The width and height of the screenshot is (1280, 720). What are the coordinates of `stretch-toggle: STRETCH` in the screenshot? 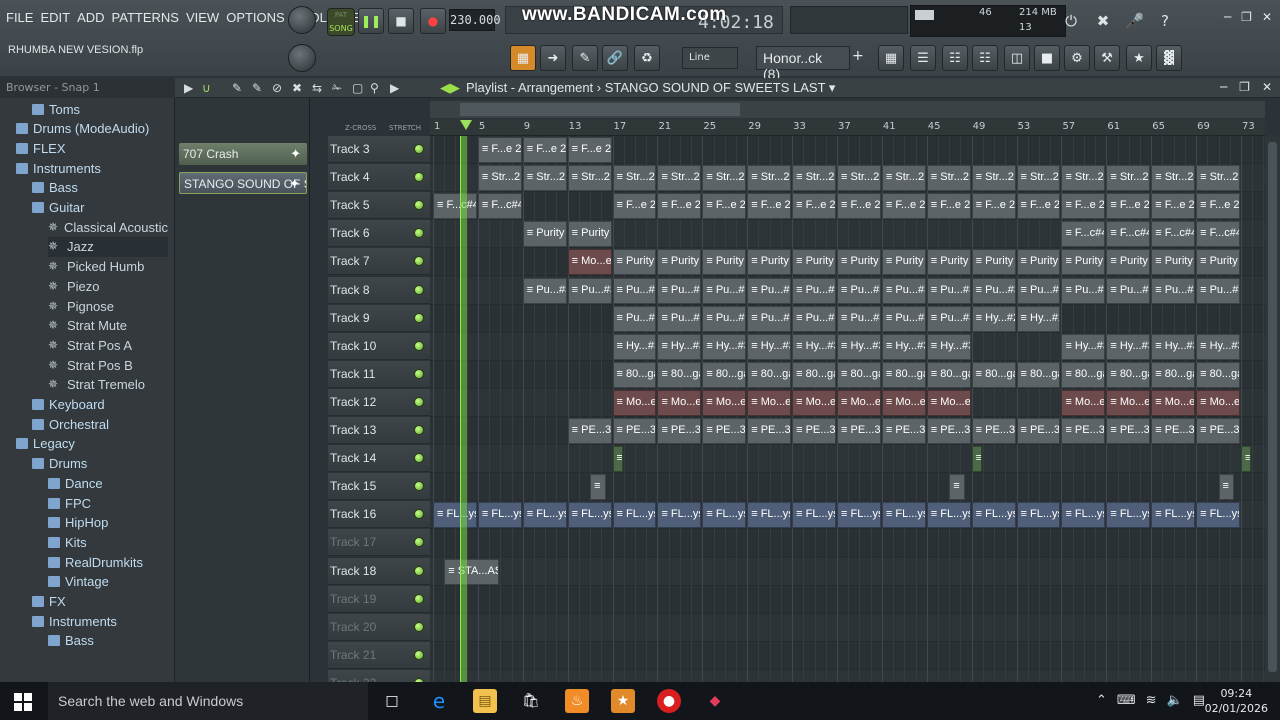 It's located at (405, 128).